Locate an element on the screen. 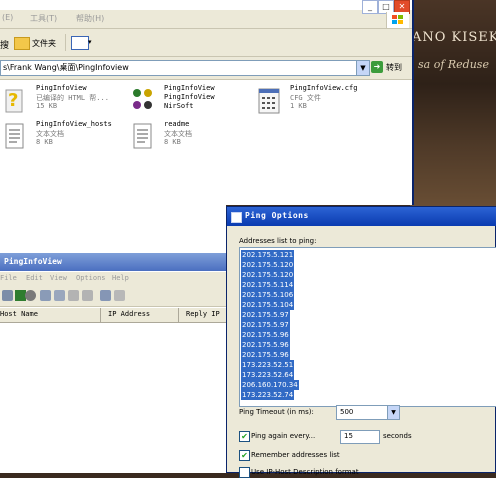 This screenshot has height=478, width=496. wallpaper-subtitle: sa of Reduse is located at coordinates (453, 64).